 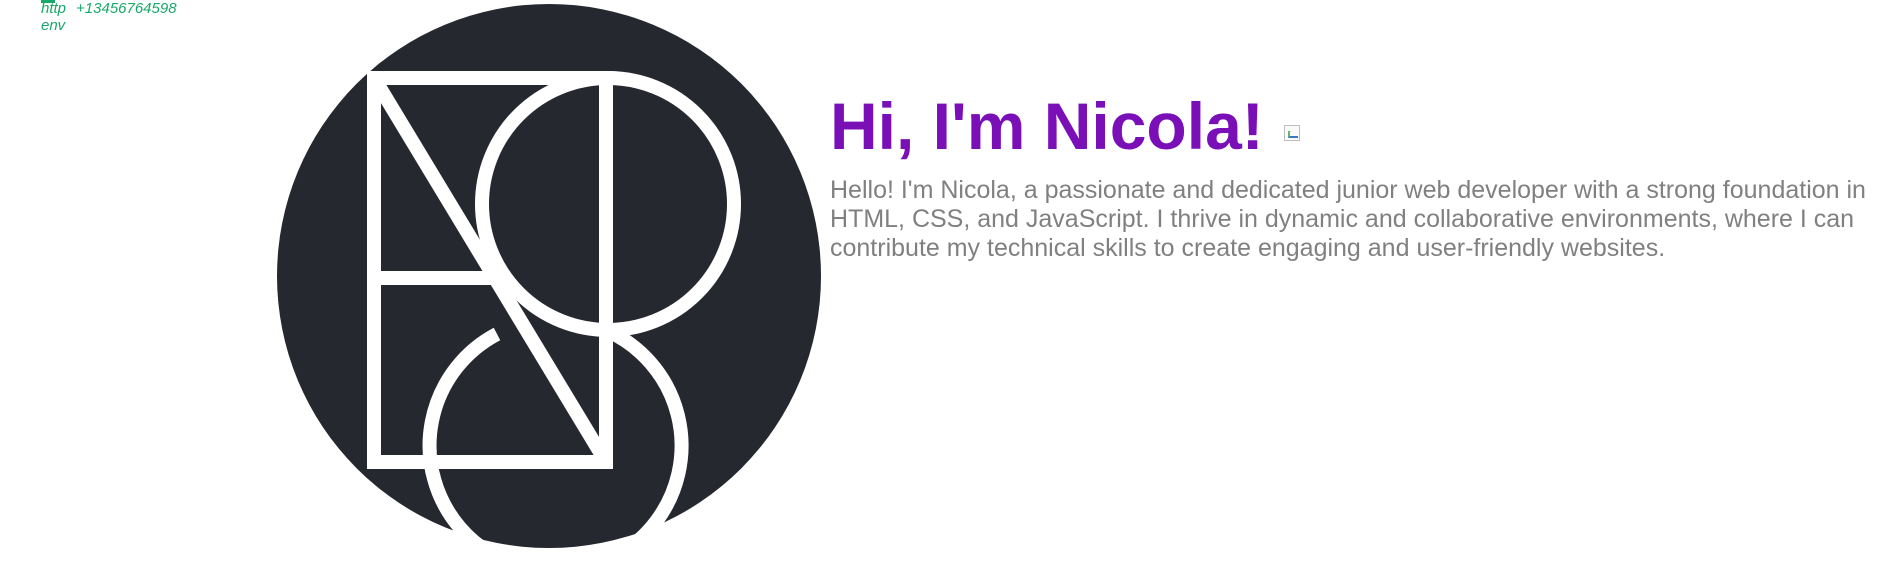 What do you see at coordinates (126, 8) in the screenshot?
I see `phone-number: +13456764598` at bounding box center [126, 8].